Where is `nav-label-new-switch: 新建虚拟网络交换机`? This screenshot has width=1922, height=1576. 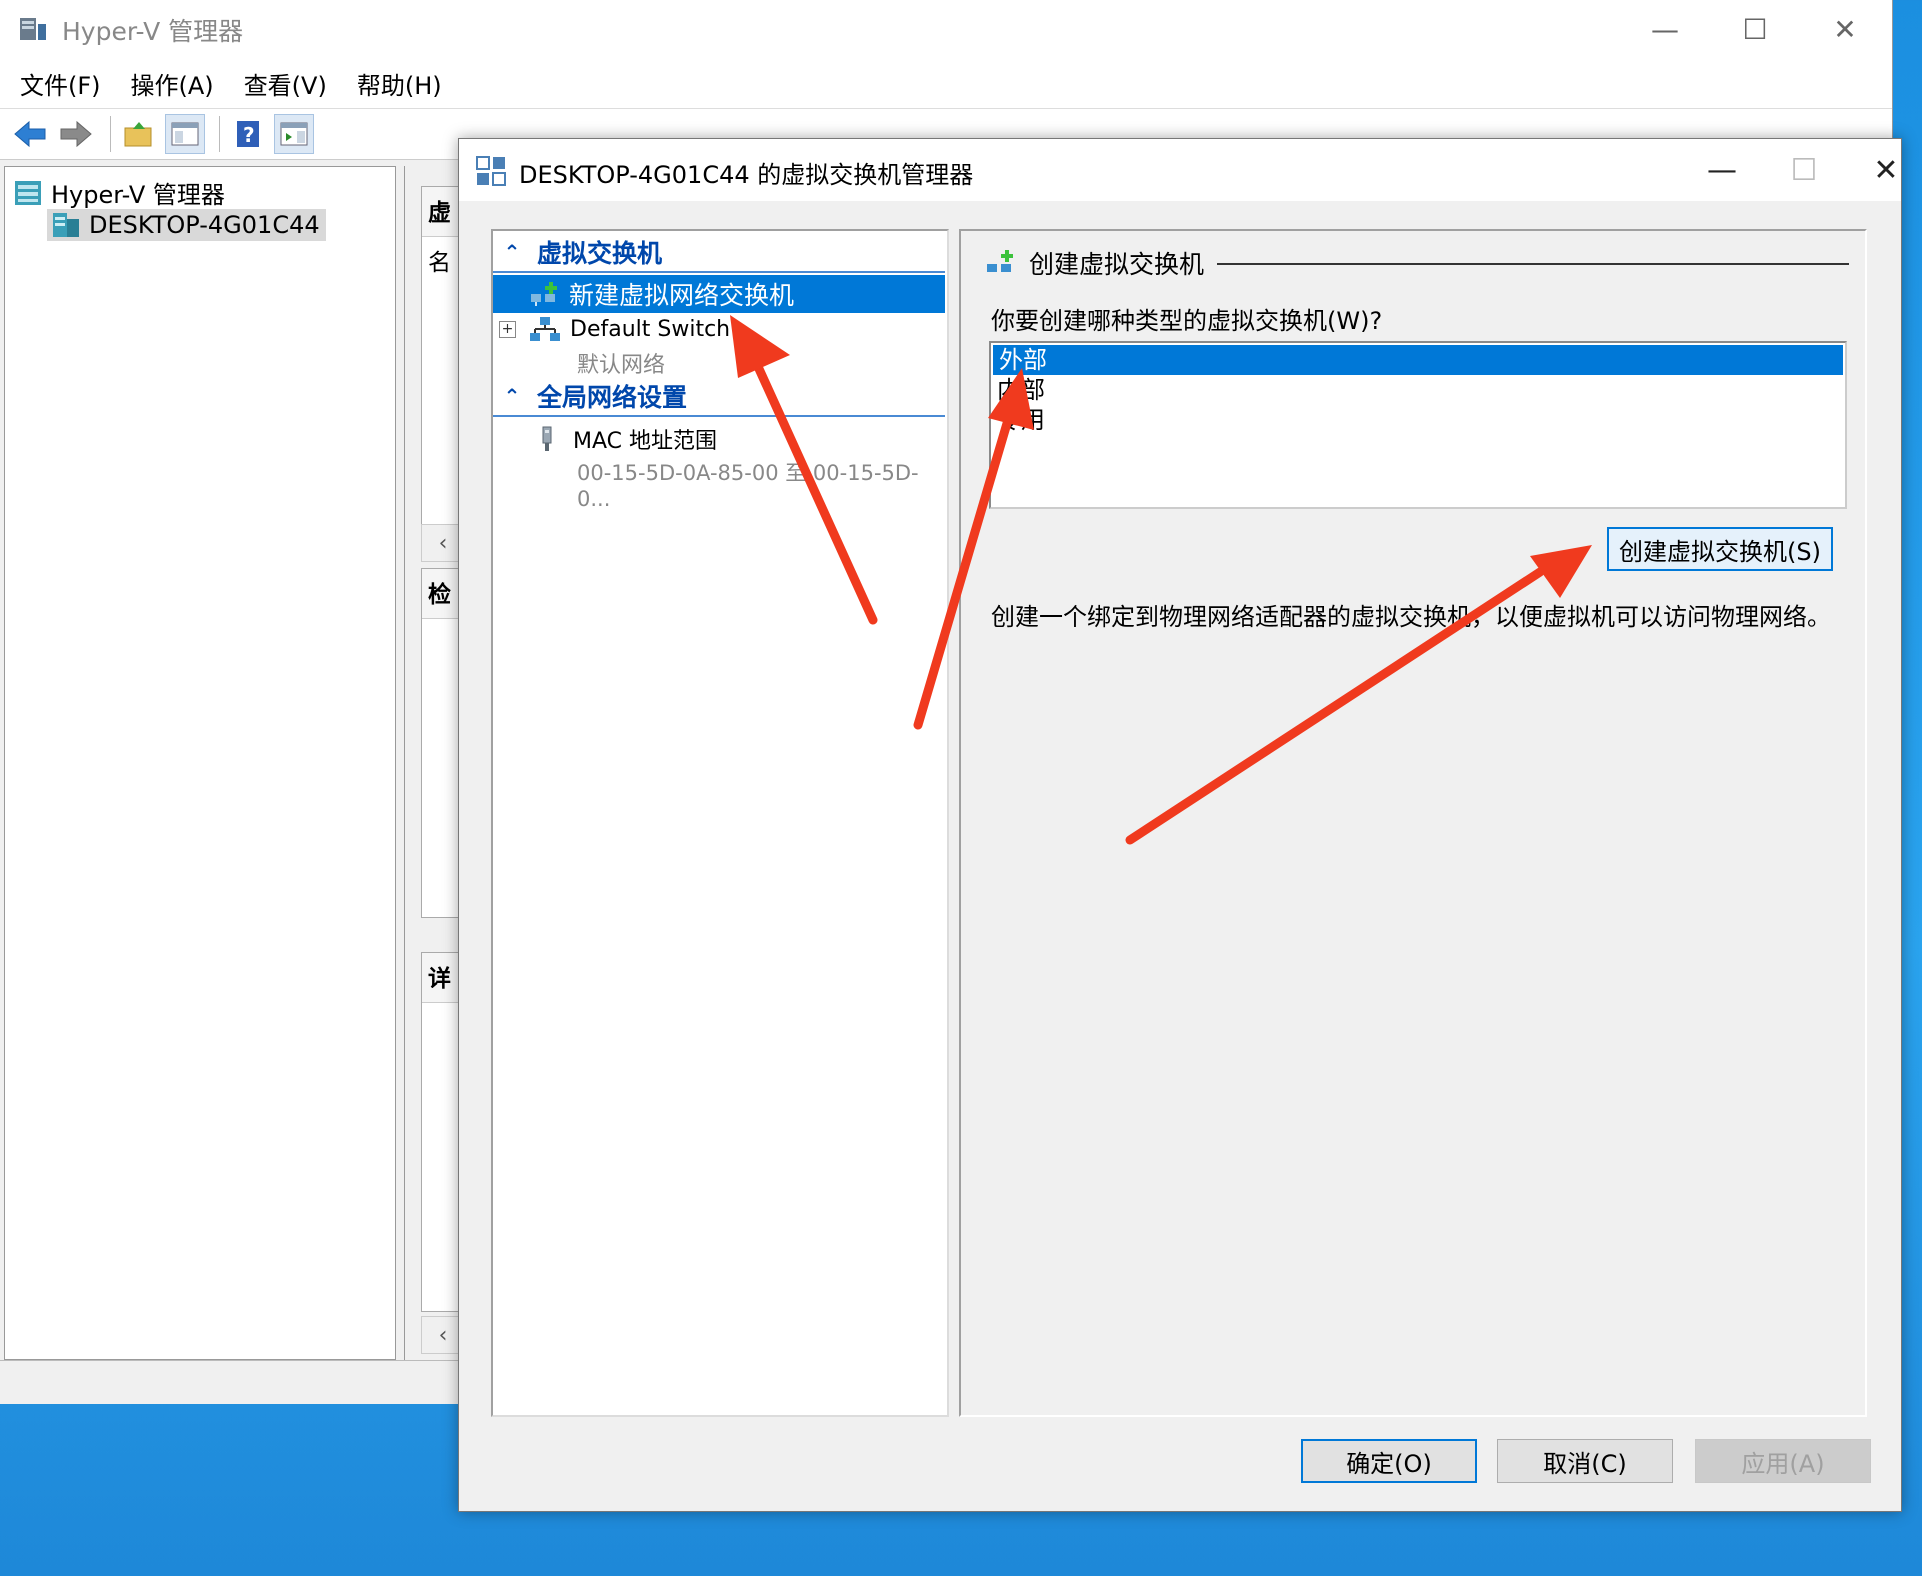
nav-label-new-switch: 新建虚拟网络交换机 is located at coordinates (682, 295).